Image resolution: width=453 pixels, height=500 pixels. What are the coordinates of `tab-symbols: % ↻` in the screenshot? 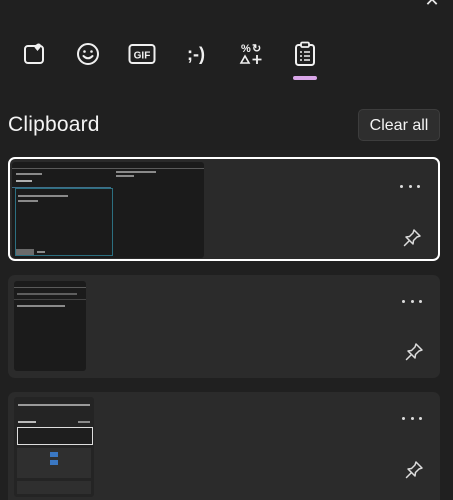 It's located at (251, 54).